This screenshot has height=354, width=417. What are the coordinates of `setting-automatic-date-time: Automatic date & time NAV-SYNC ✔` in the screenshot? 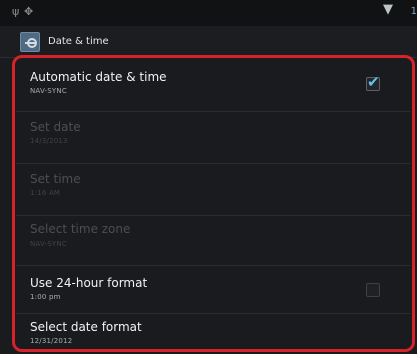 It's located at (213, 85).